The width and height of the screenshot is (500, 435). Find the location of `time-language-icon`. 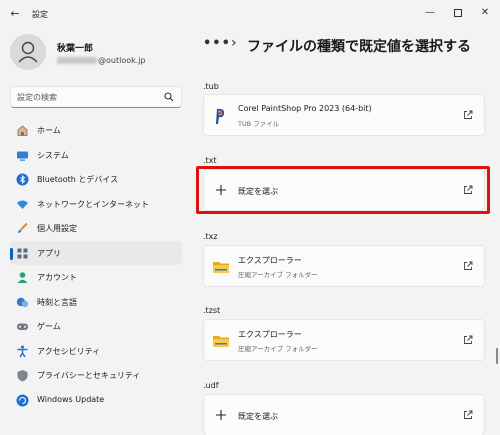

time-language-icon is located at coordinates (22, 302).